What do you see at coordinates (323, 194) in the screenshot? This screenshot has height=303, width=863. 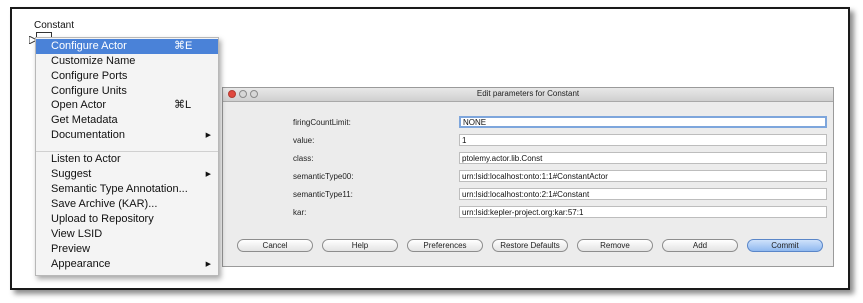 I see `param-label: semanticType11:` at bounding box center [323, 194].